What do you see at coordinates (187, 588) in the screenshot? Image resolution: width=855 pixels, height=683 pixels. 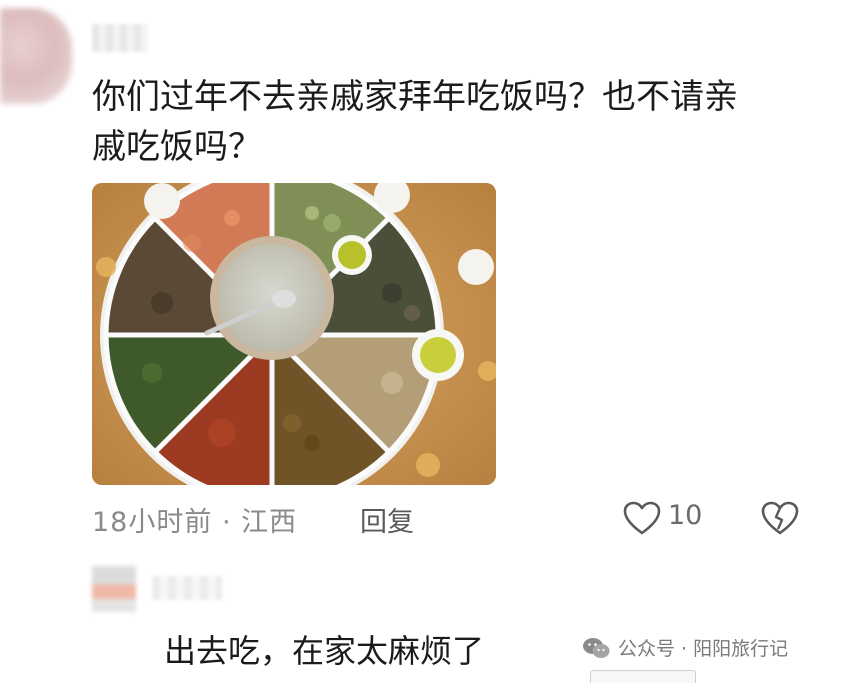 I see `reply-commenter-name-blurred` at bounding box center [187, 588].